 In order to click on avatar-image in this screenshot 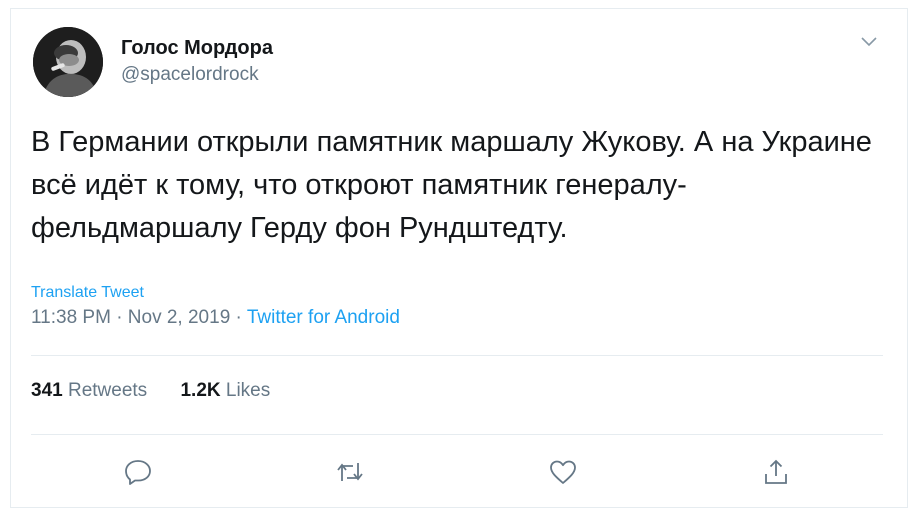, I will do `click(68, 62)`.